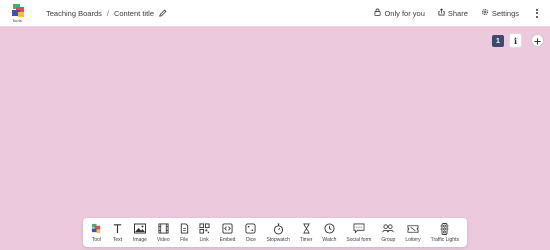 Image resolution: width=550 pixels, height=250 pixels. I want to click on tool-group: Group, so click(388, 232).